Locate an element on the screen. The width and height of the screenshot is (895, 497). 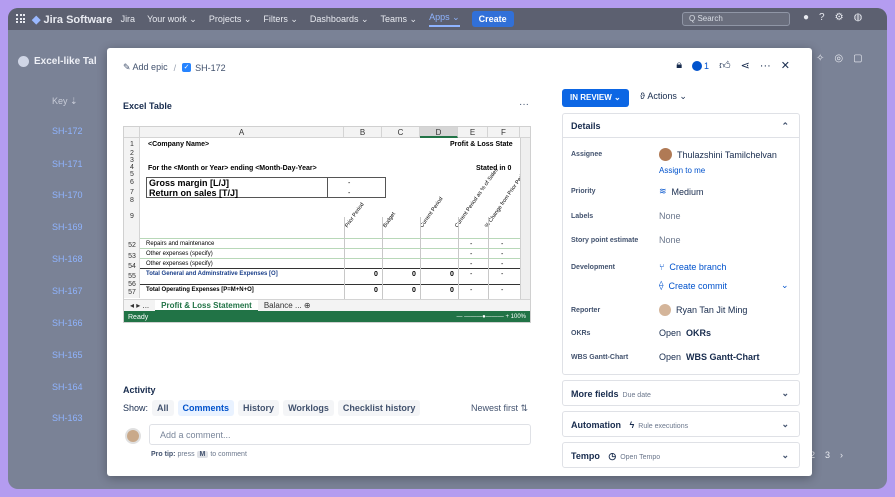
background-row: SH-172 is located at coordinates (67, 131).